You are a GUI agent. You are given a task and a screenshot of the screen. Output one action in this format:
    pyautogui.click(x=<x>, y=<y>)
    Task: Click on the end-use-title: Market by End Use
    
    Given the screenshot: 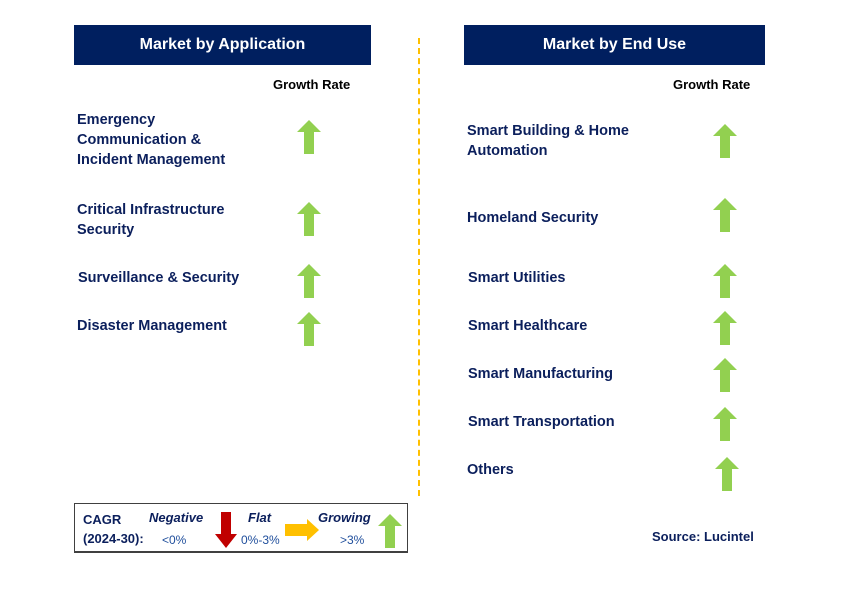 What is the action you would take?
    pyautogui.click(x=614, y=44)
    